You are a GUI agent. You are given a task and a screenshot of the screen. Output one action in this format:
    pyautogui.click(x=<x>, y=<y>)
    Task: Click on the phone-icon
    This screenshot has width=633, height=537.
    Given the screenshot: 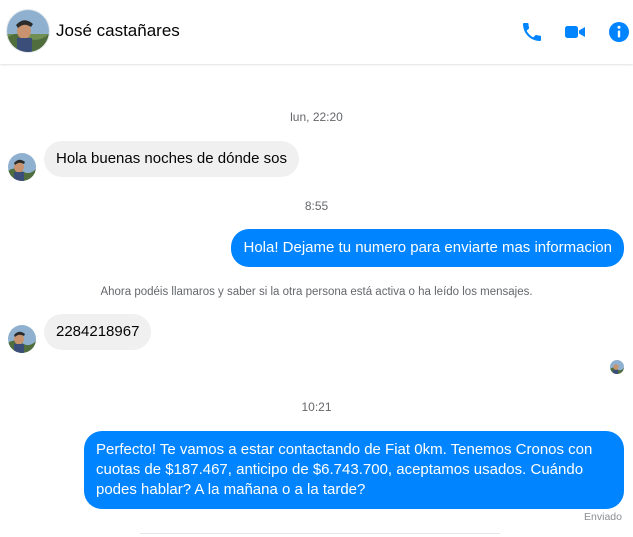 What is the action you would take?
    pyautogui.click(x=532, y=32)
    